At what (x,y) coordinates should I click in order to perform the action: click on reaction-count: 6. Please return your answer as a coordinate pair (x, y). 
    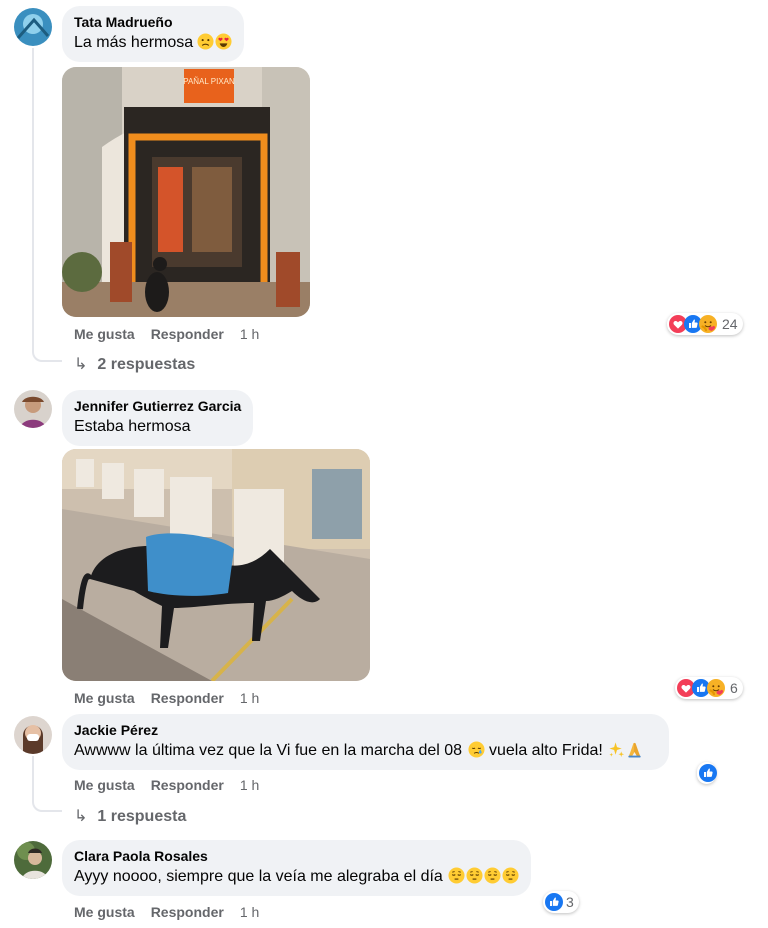
    Looking at the image, I should click on (734, 688).